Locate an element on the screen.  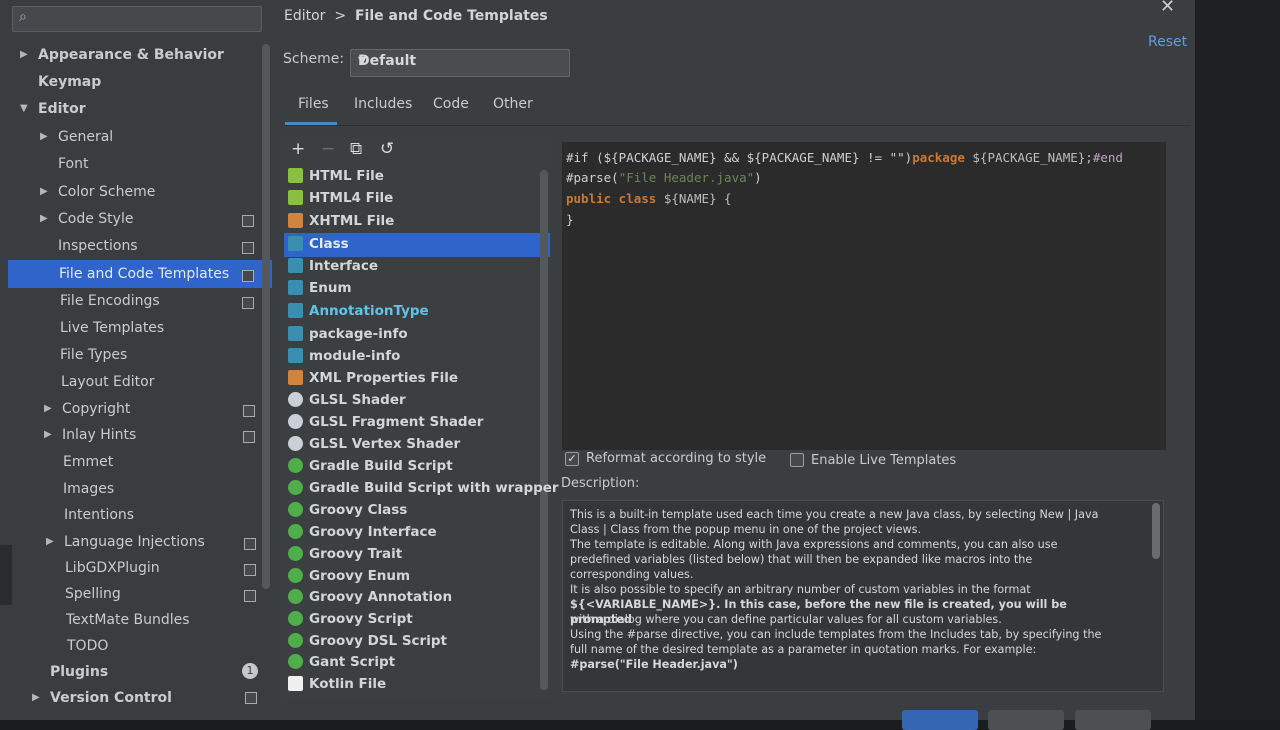
cancel-button is located at coordinates (1026, 720).